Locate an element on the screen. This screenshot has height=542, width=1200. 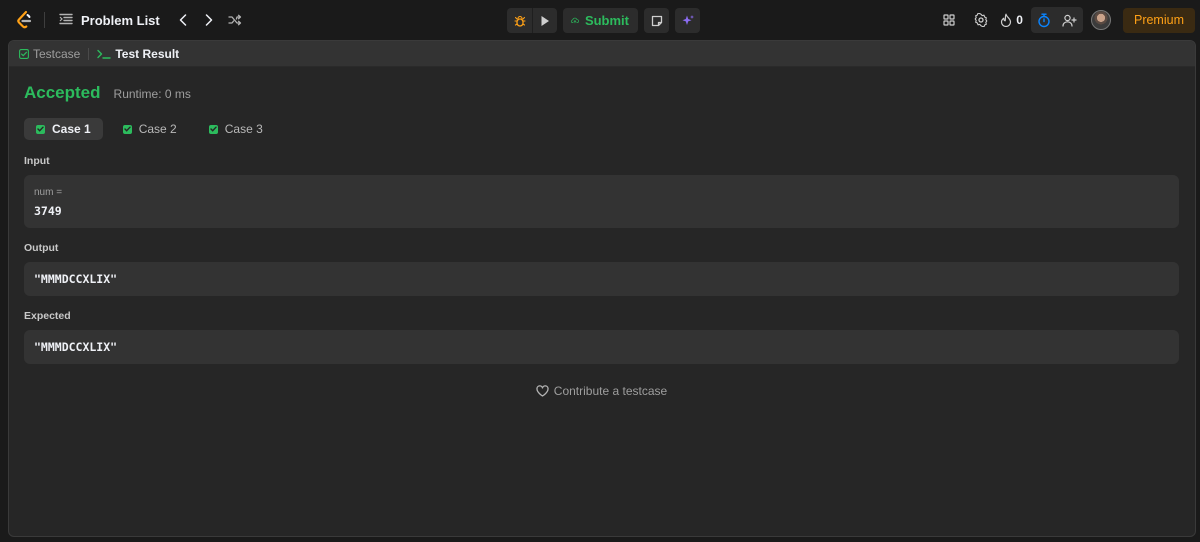
gear-icon is located at coordinates (981, 20).